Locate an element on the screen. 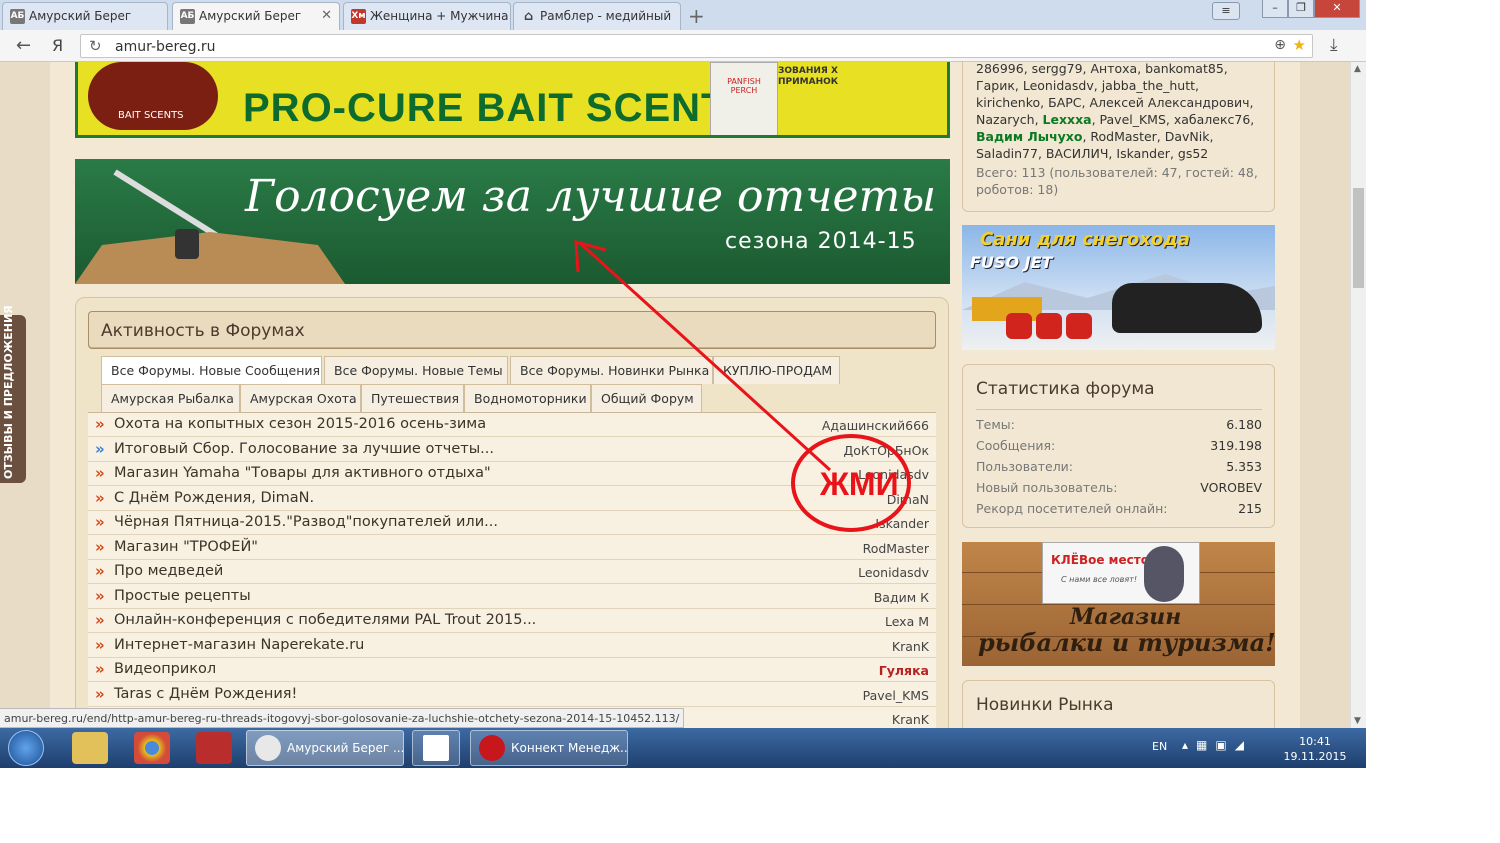  tab-travel: Путешествия is located at coordinates (412, 398).